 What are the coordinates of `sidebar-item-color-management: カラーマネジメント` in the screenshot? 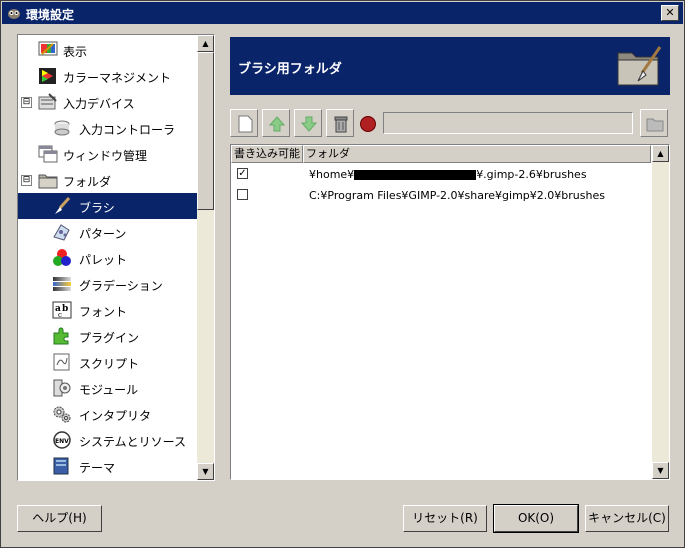 It's located at (108, 76).